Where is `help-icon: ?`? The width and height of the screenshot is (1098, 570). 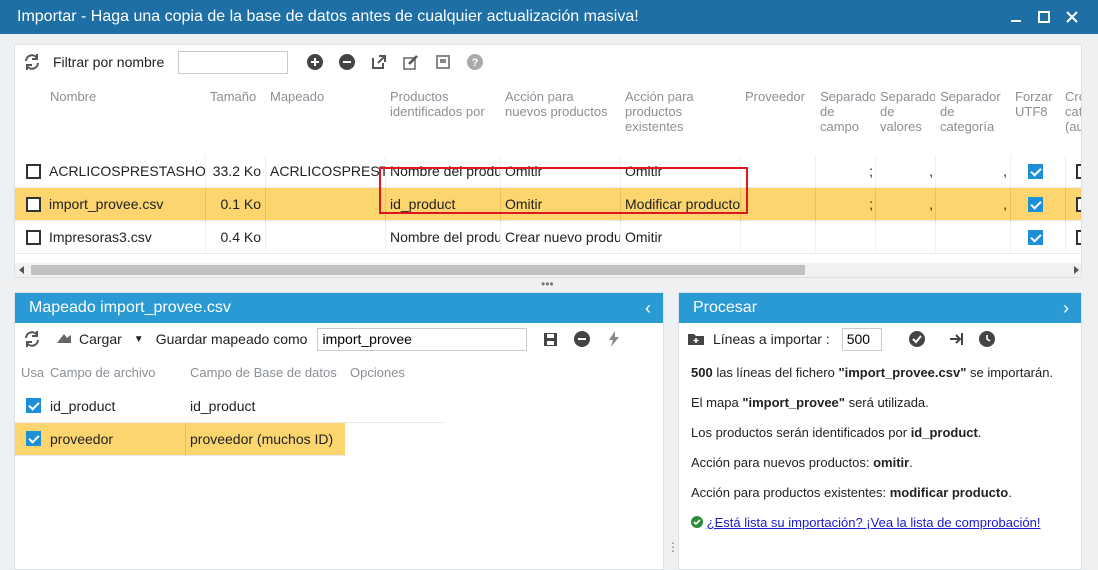
help-icon: ? is located at coordinates (475, 62).